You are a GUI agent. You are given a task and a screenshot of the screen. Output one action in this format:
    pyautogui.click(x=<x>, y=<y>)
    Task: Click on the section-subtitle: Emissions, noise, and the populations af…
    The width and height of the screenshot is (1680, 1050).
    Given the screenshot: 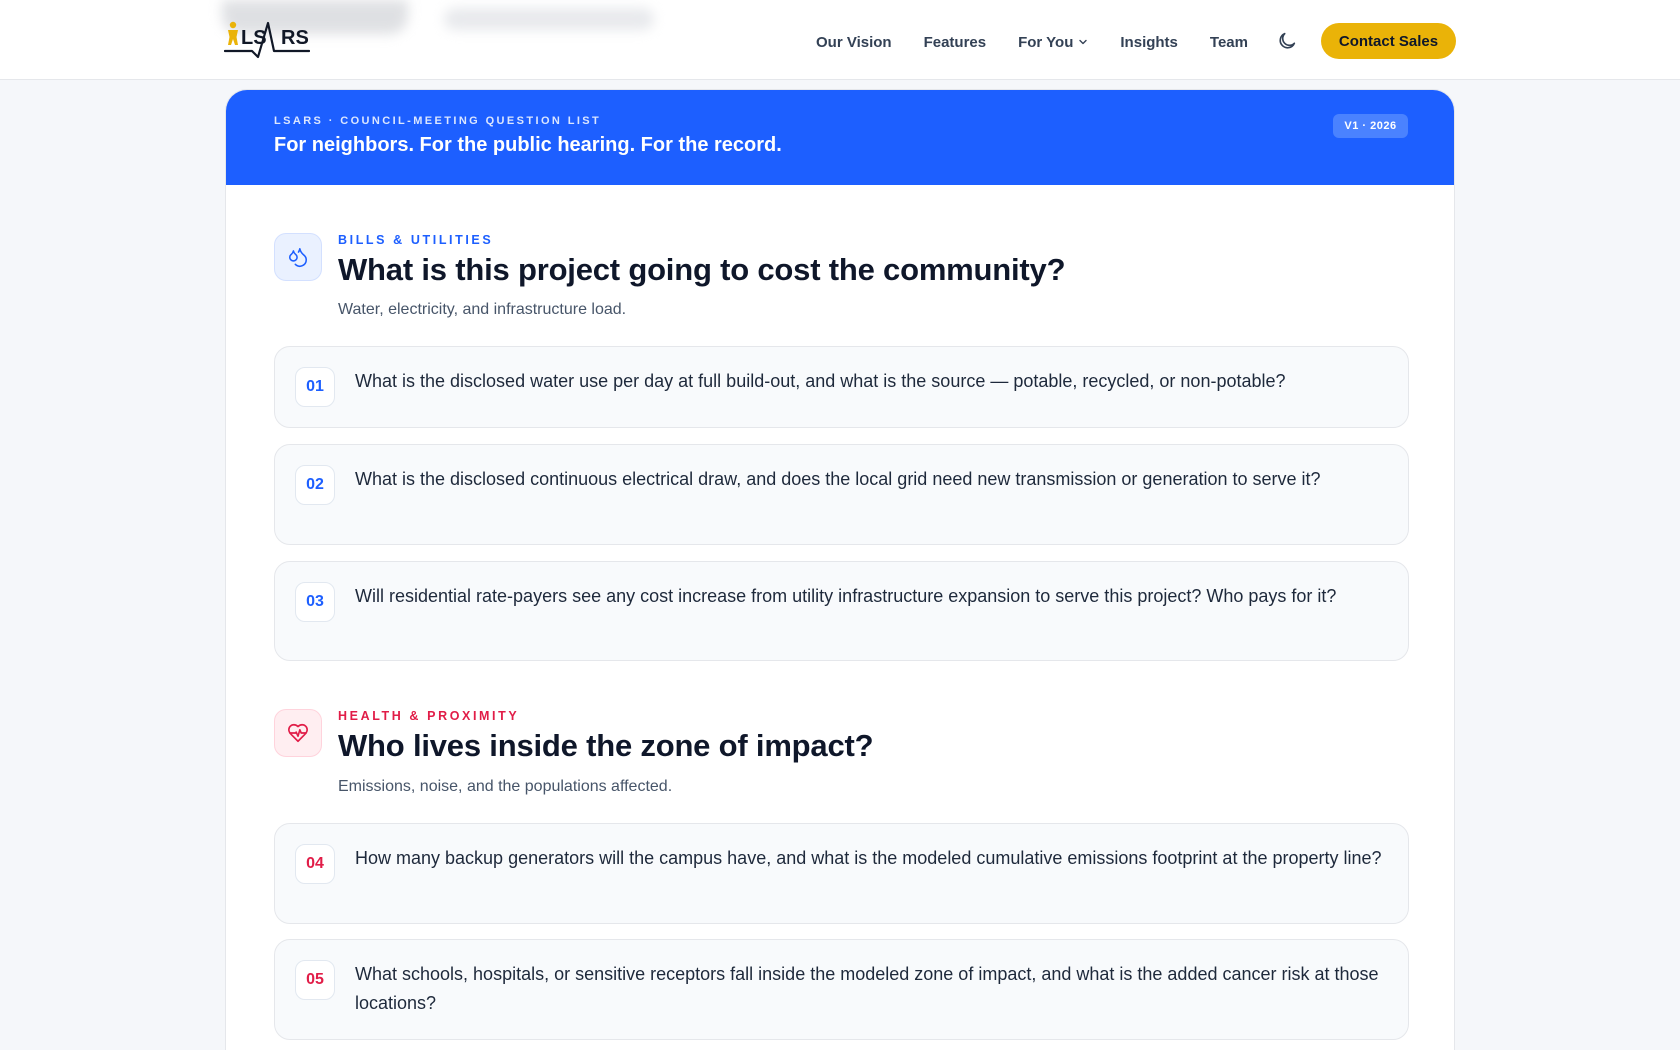 What is the action you would take?
    pyautogui.click(x=505, y=786)
    